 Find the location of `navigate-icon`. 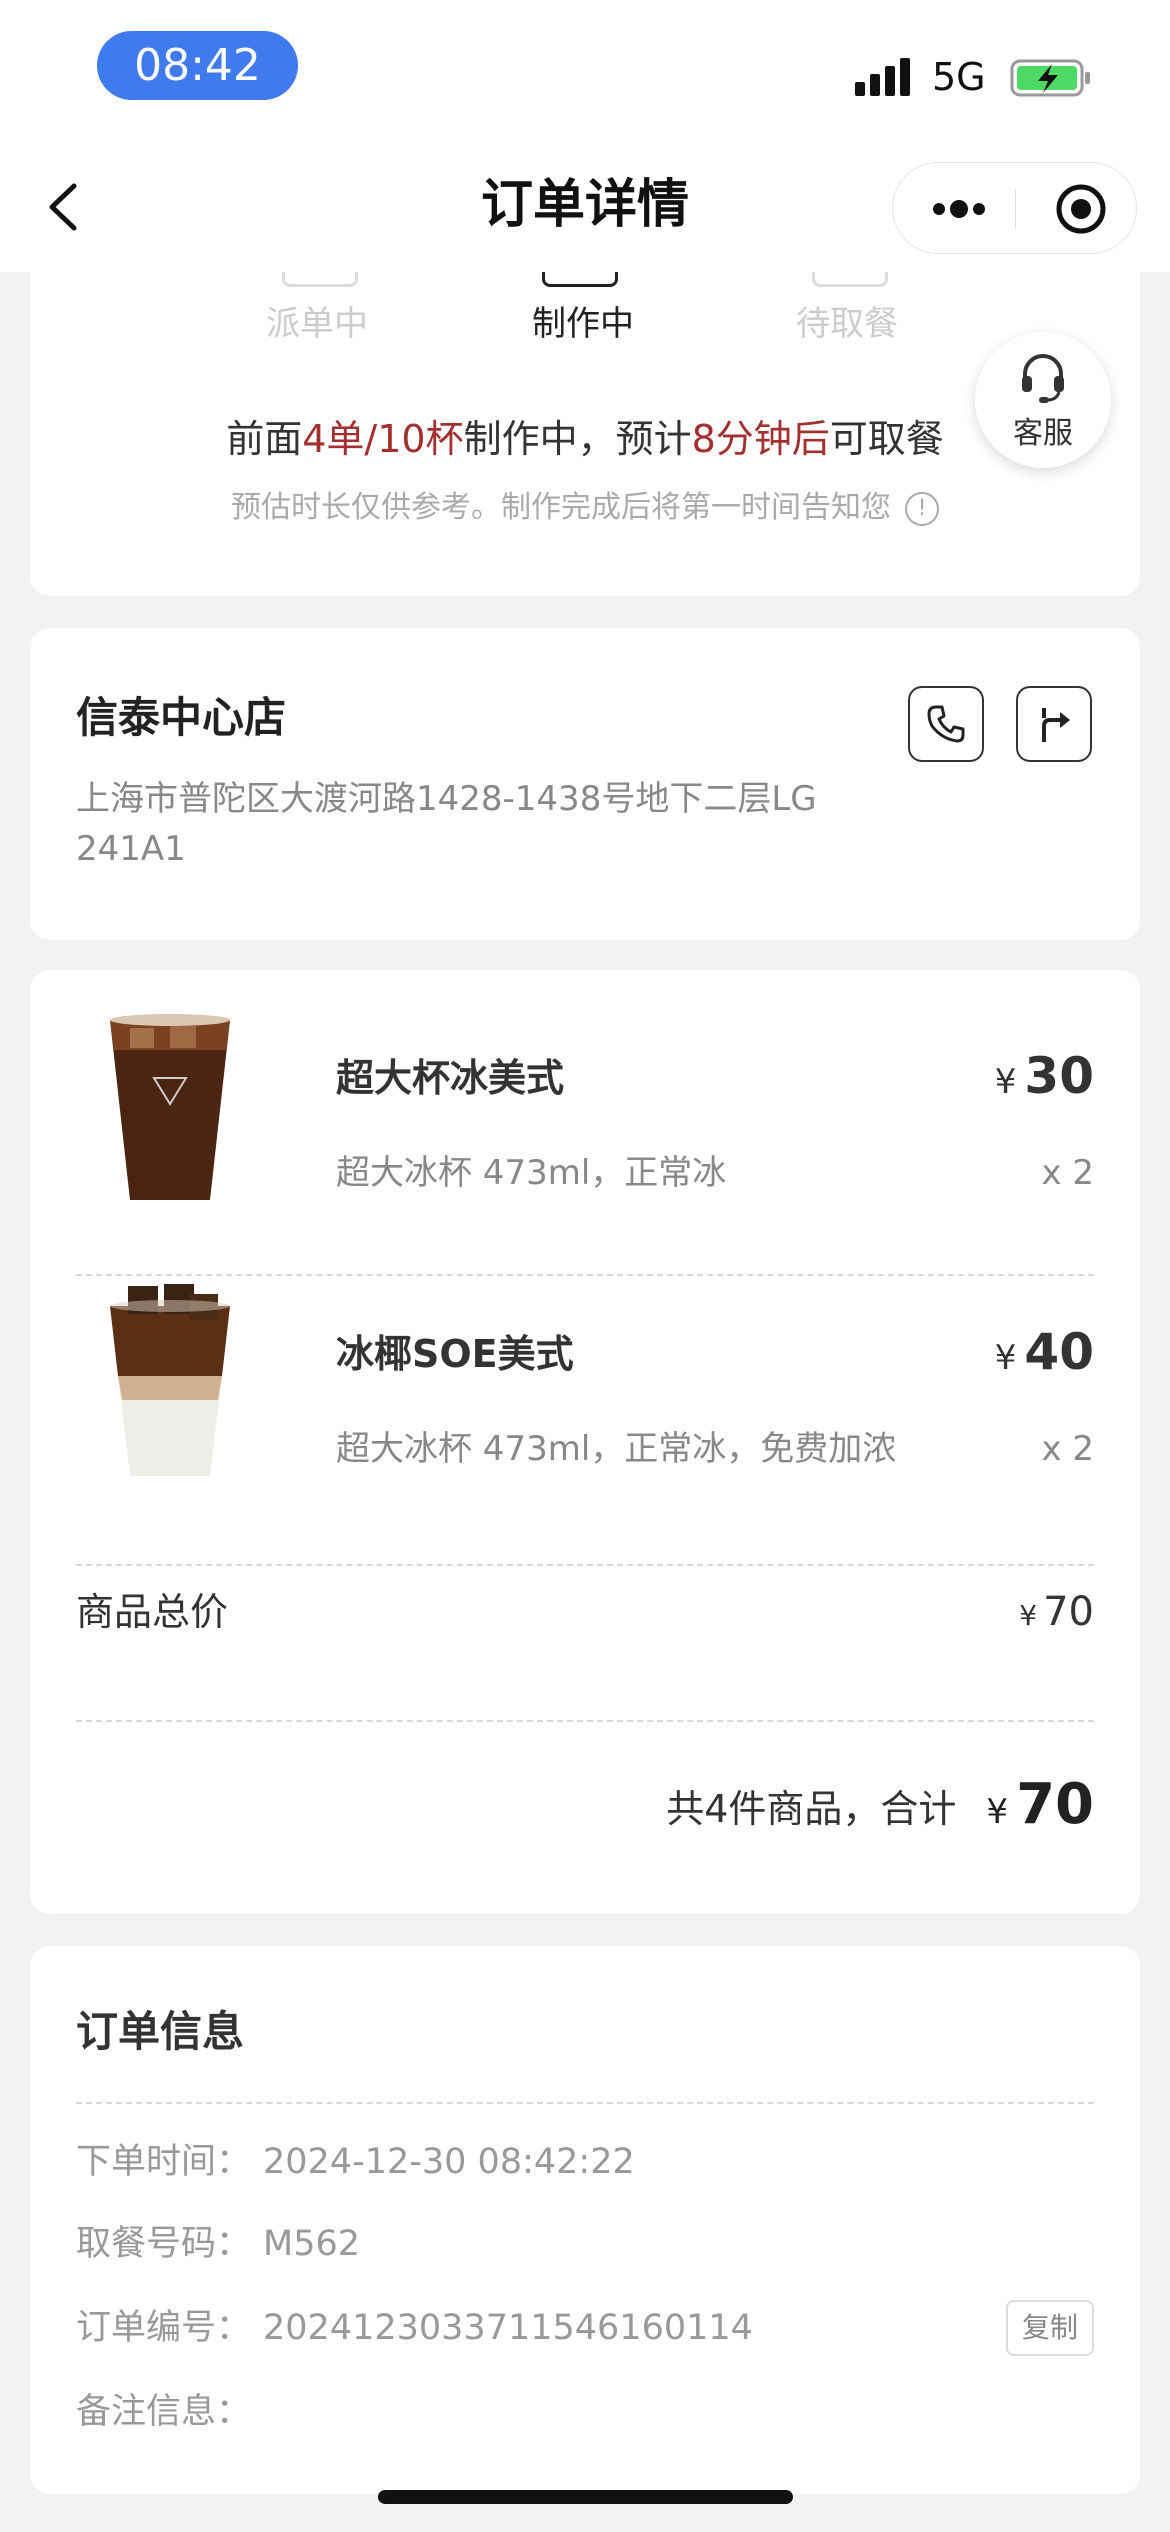

navigate-icon is located at coordinates (1056, 725).